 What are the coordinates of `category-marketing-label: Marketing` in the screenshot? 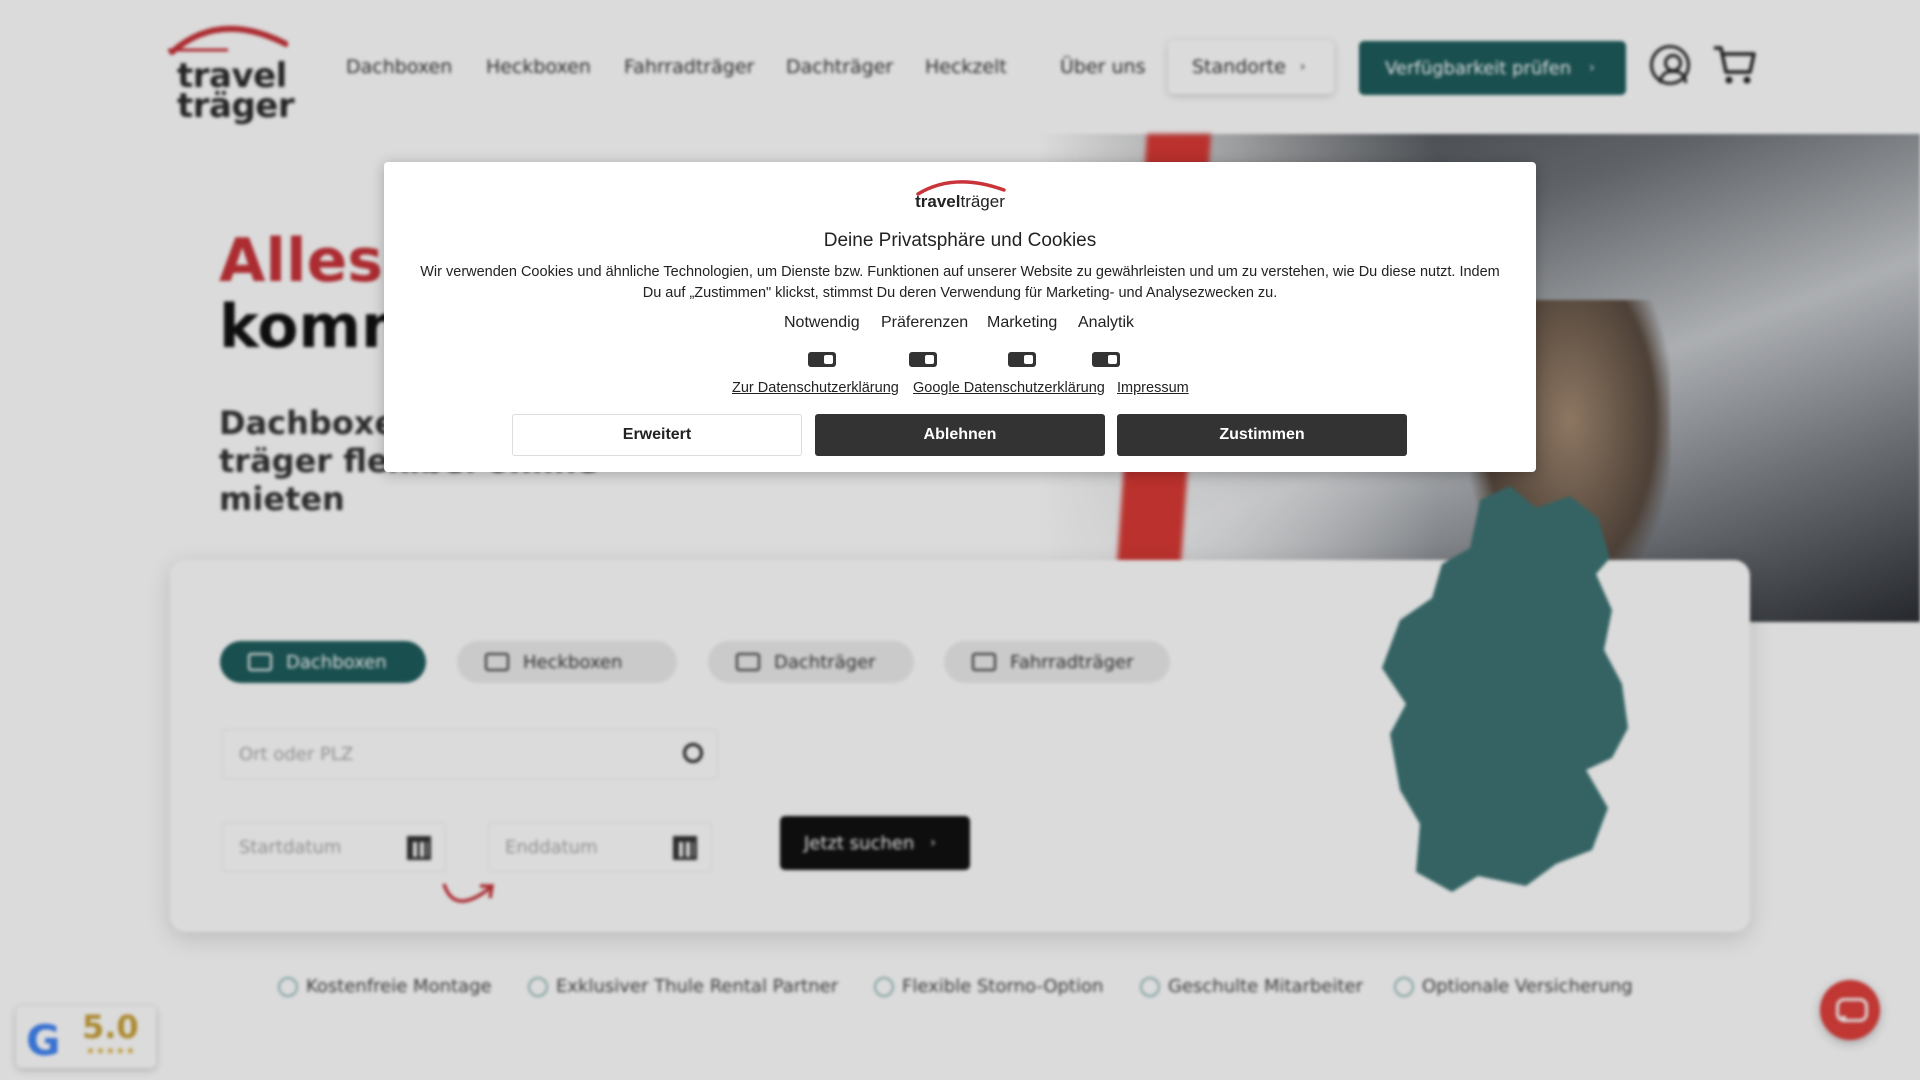 It's located at (1022, 322).